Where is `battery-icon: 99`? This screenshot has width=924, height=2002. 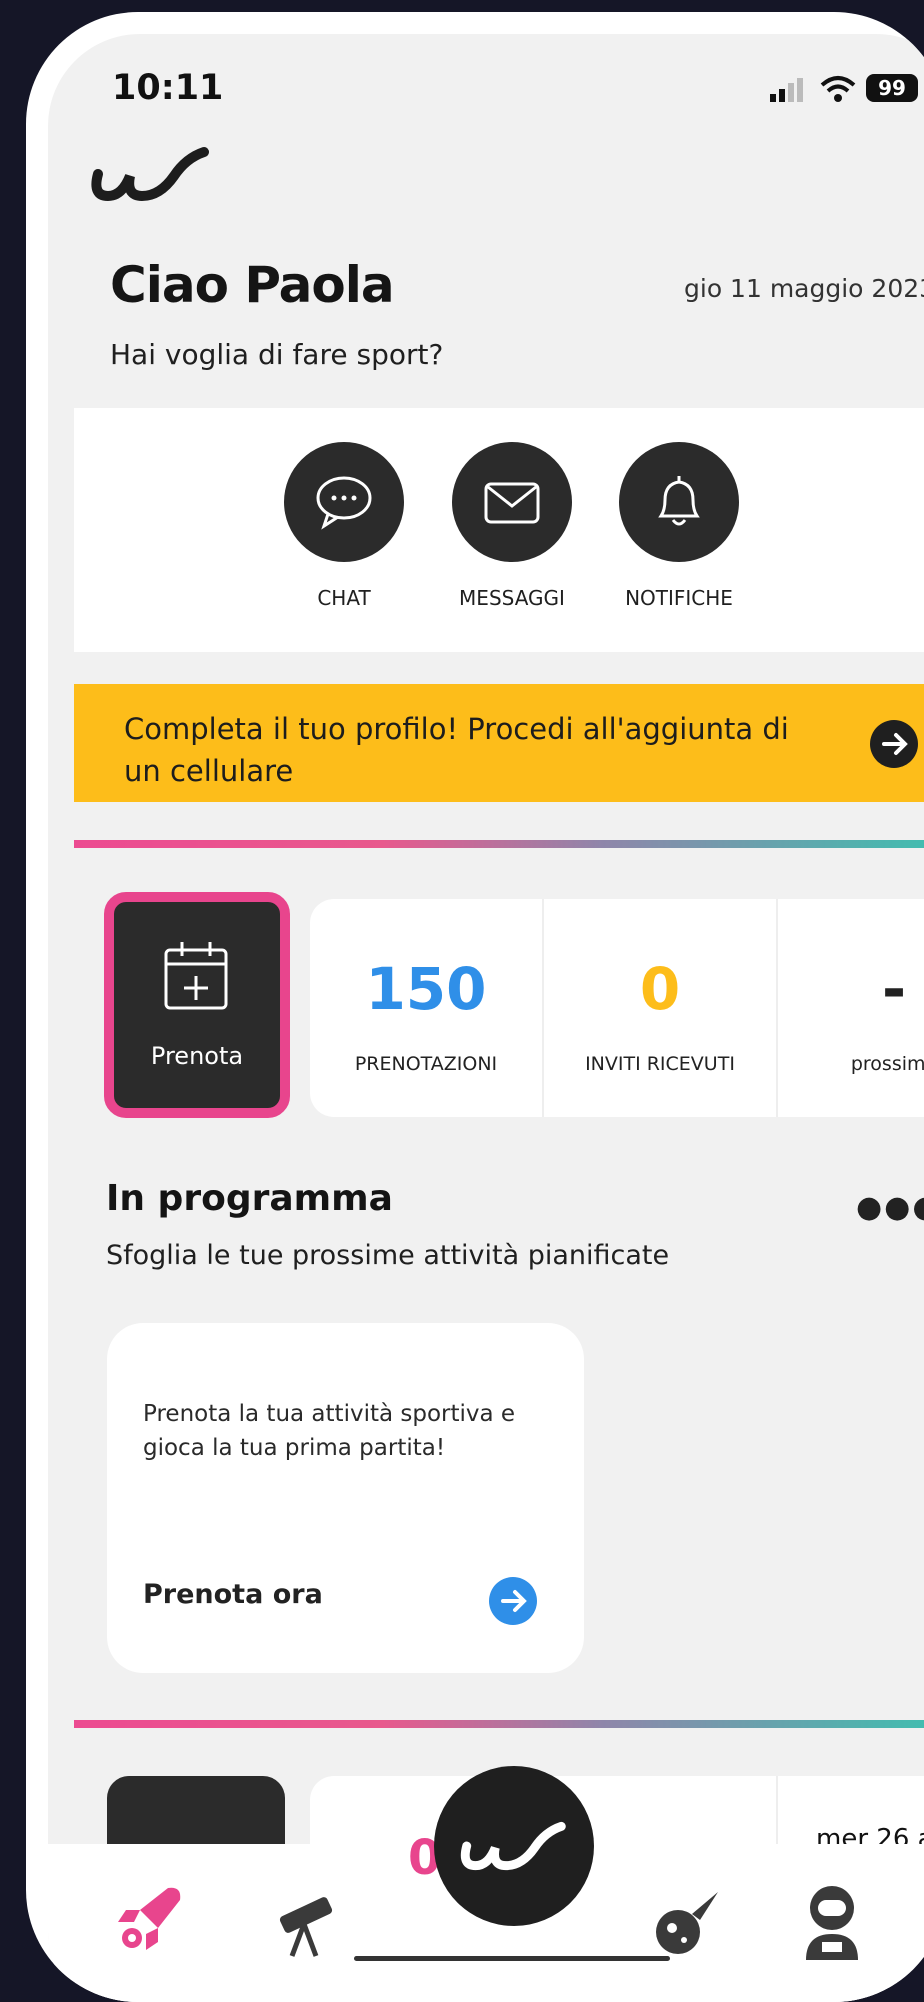
battery-icon: 99 is located at coordinates (892, 88).